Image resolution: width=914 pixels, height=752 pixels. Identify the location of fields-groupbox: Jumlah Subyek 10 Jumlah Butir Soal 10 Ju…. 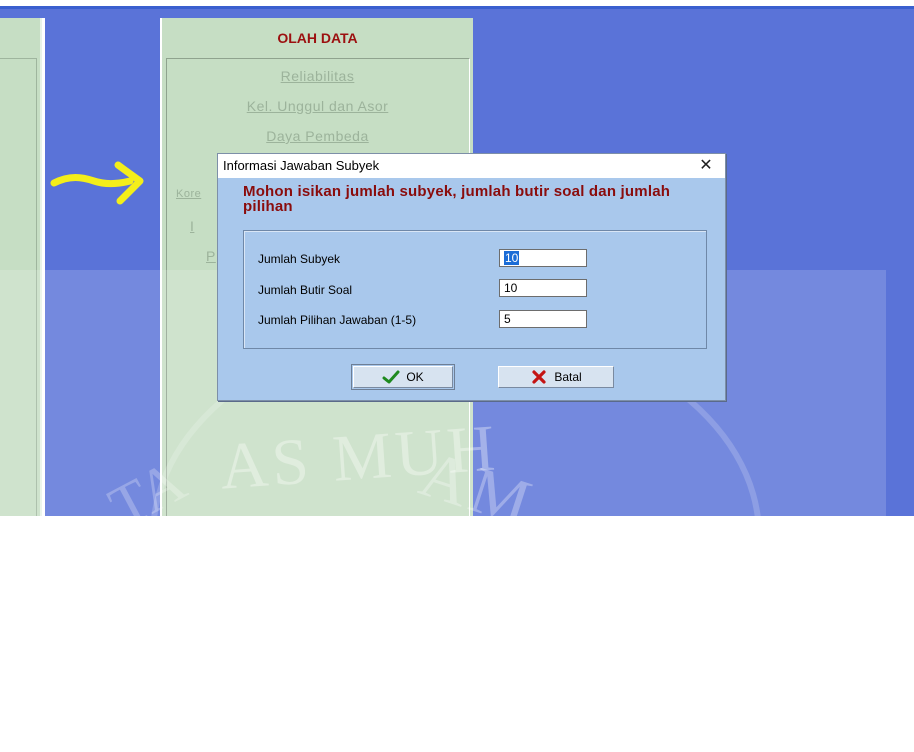
(475, 289).